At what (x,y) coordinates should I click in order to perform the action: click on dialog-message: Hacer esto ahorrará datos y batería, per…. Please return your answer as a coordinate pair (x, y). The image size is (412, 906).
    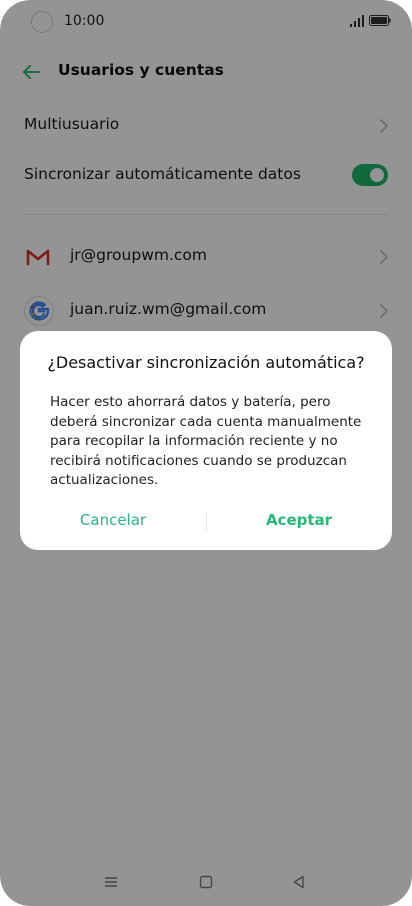
    Looking at the image, I should click on (206, 441).